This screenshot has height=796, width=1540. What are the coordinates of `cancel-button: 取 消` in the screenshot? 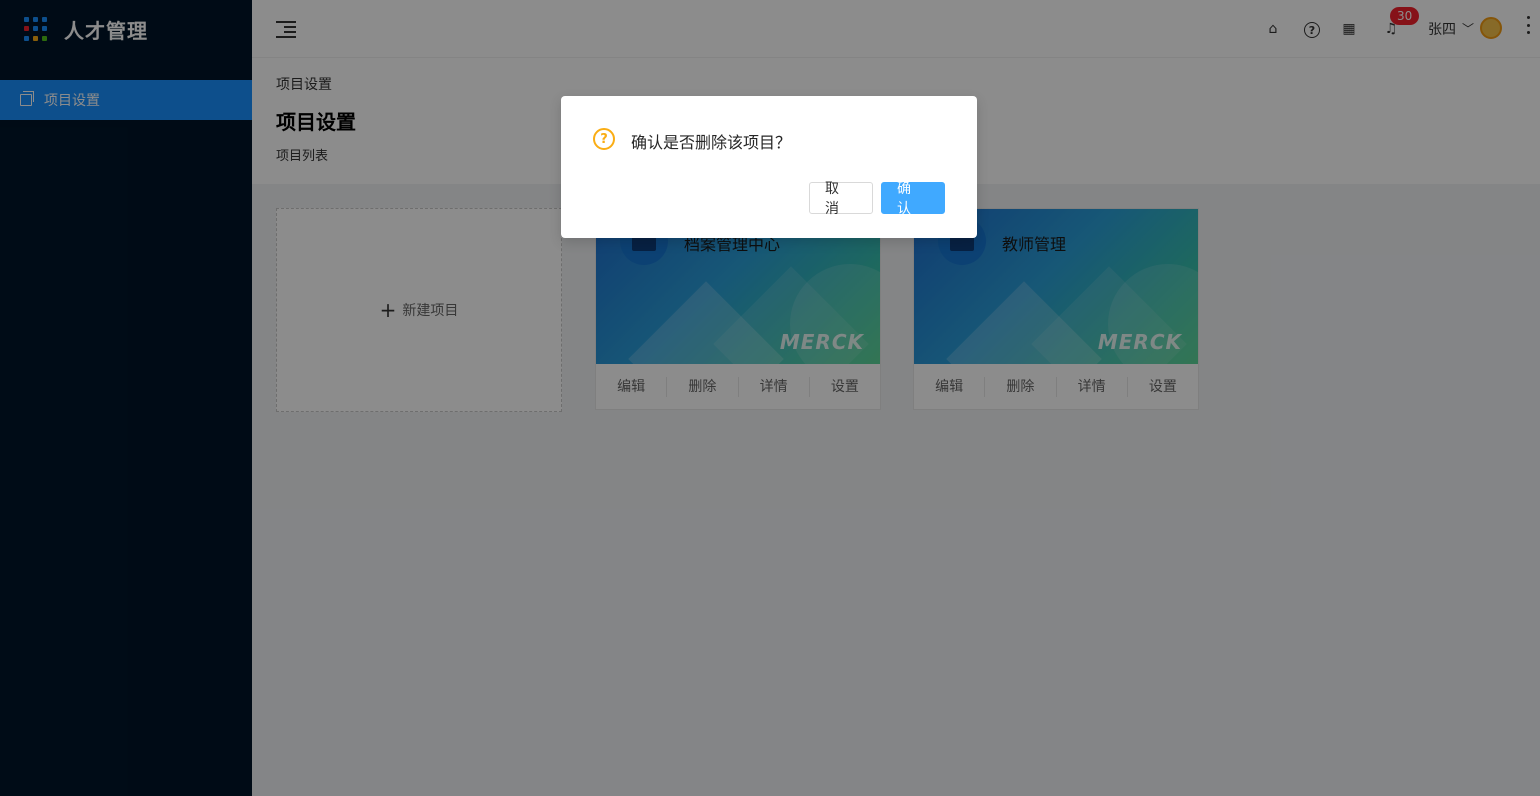 It's located at (841, 199).